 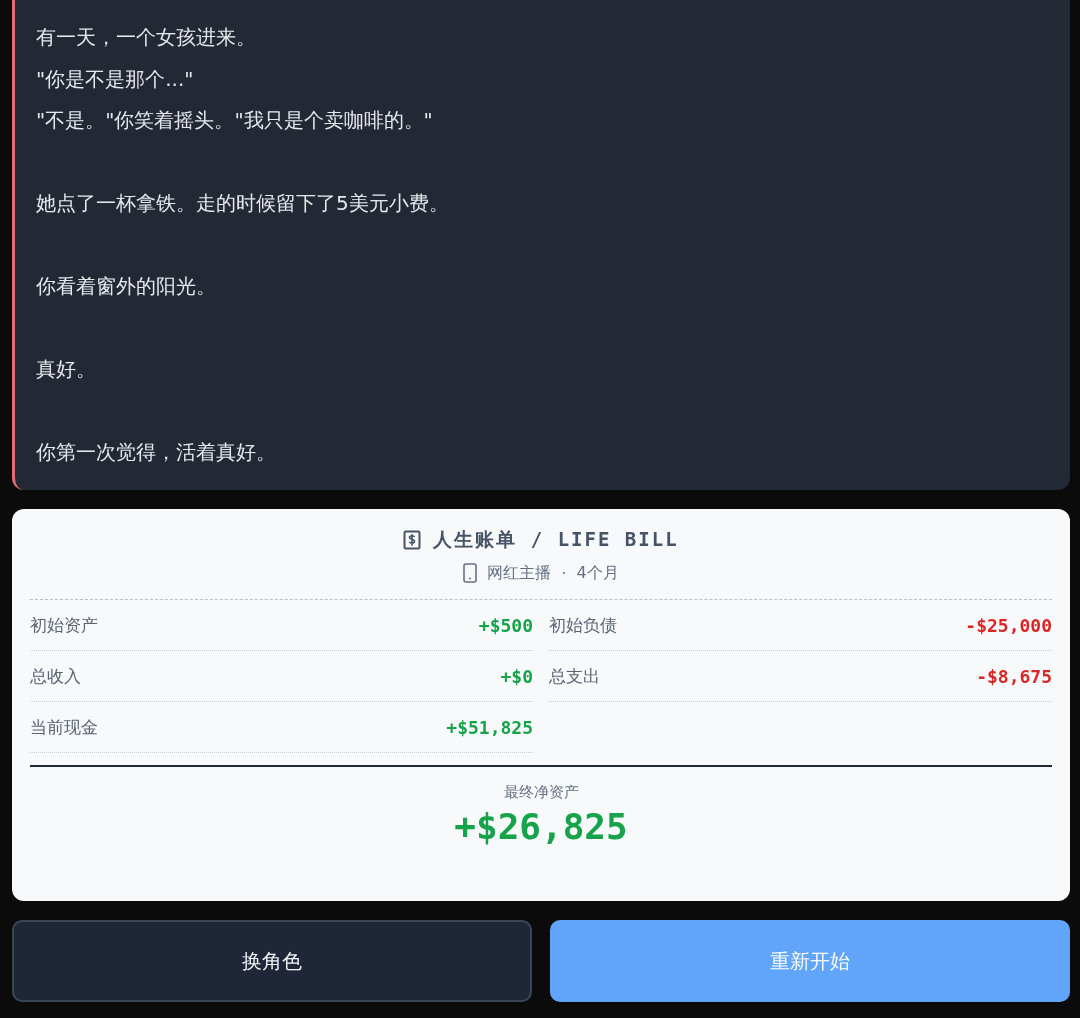 What do you see at coordinates (574, 676) in the screenshot?
I see `bill-label: 总支出` at bounding box center [574, 676].